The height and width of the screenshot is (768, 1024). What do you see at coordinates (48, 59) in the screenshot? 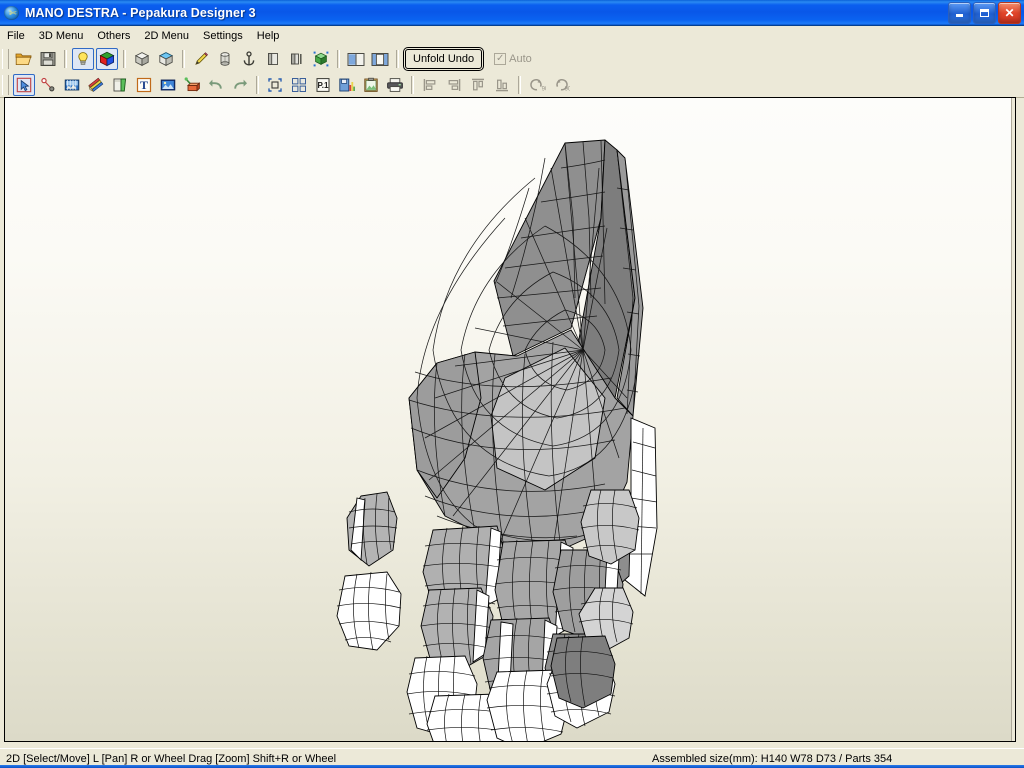
I see `save-file-icon` at bounding box center [48, 59].